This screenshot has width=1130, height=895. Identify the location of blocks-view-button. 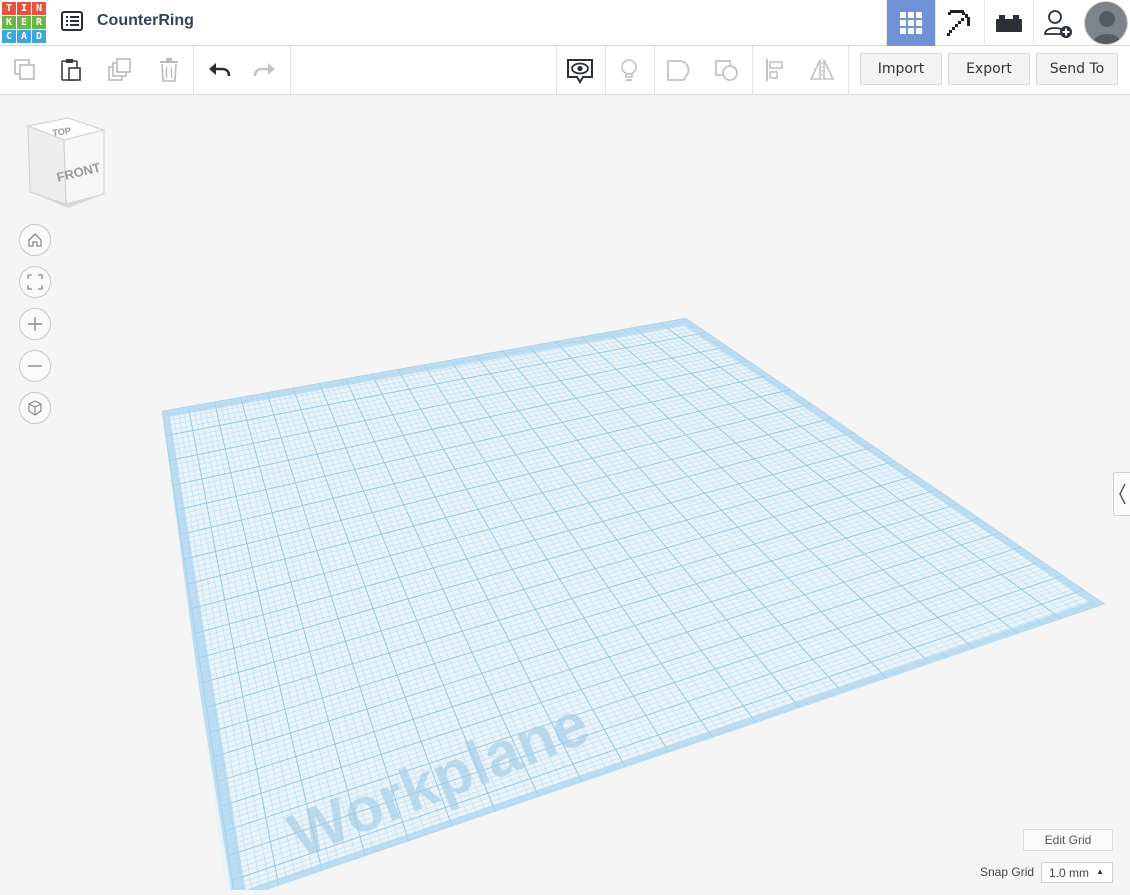
(959, 23).